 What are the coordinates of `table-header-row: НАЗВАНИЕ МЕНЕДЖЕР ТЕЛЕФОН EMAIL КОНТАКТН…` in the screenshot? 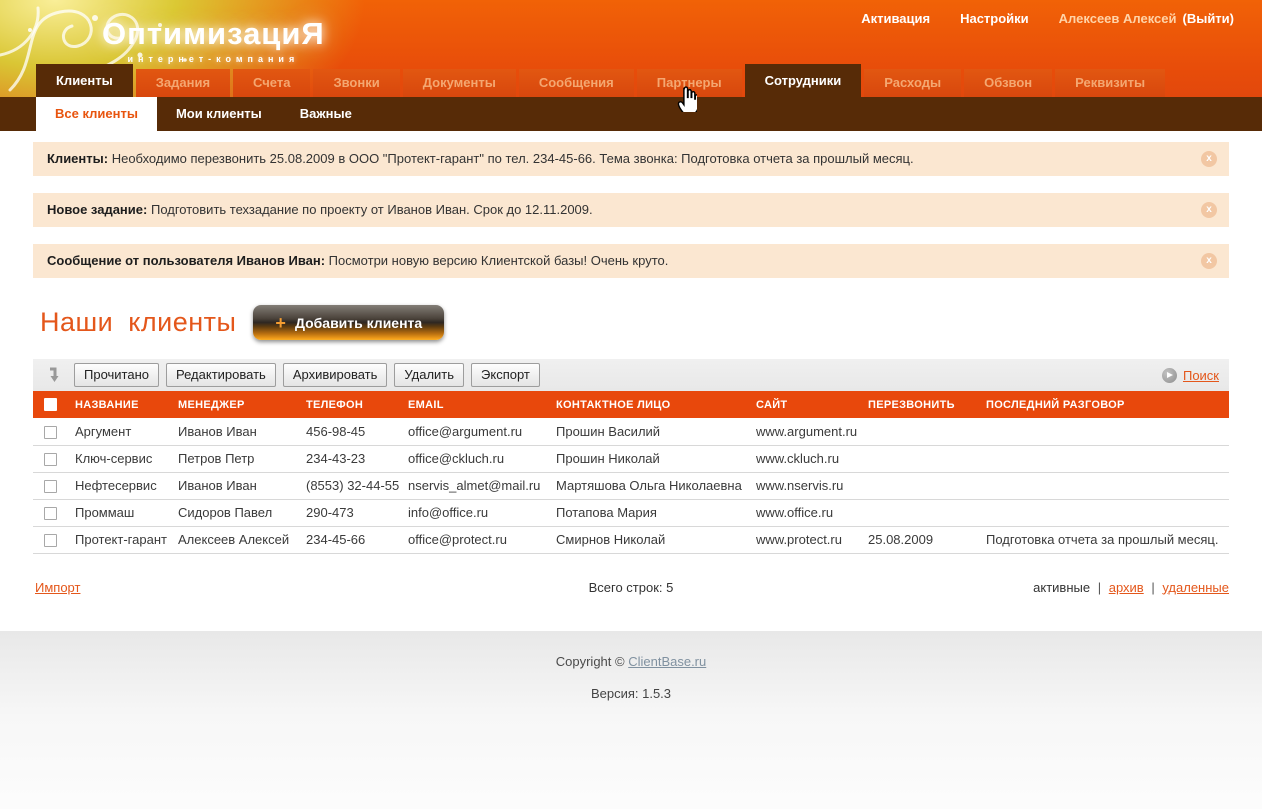 It's located at (631, 404).